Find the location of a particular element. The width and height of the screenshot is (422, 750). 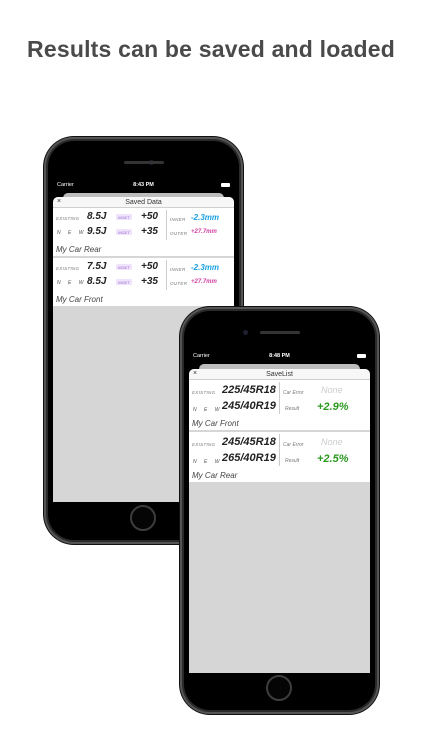

nav-bar: × SaveList is located at coordinates (279, 374).